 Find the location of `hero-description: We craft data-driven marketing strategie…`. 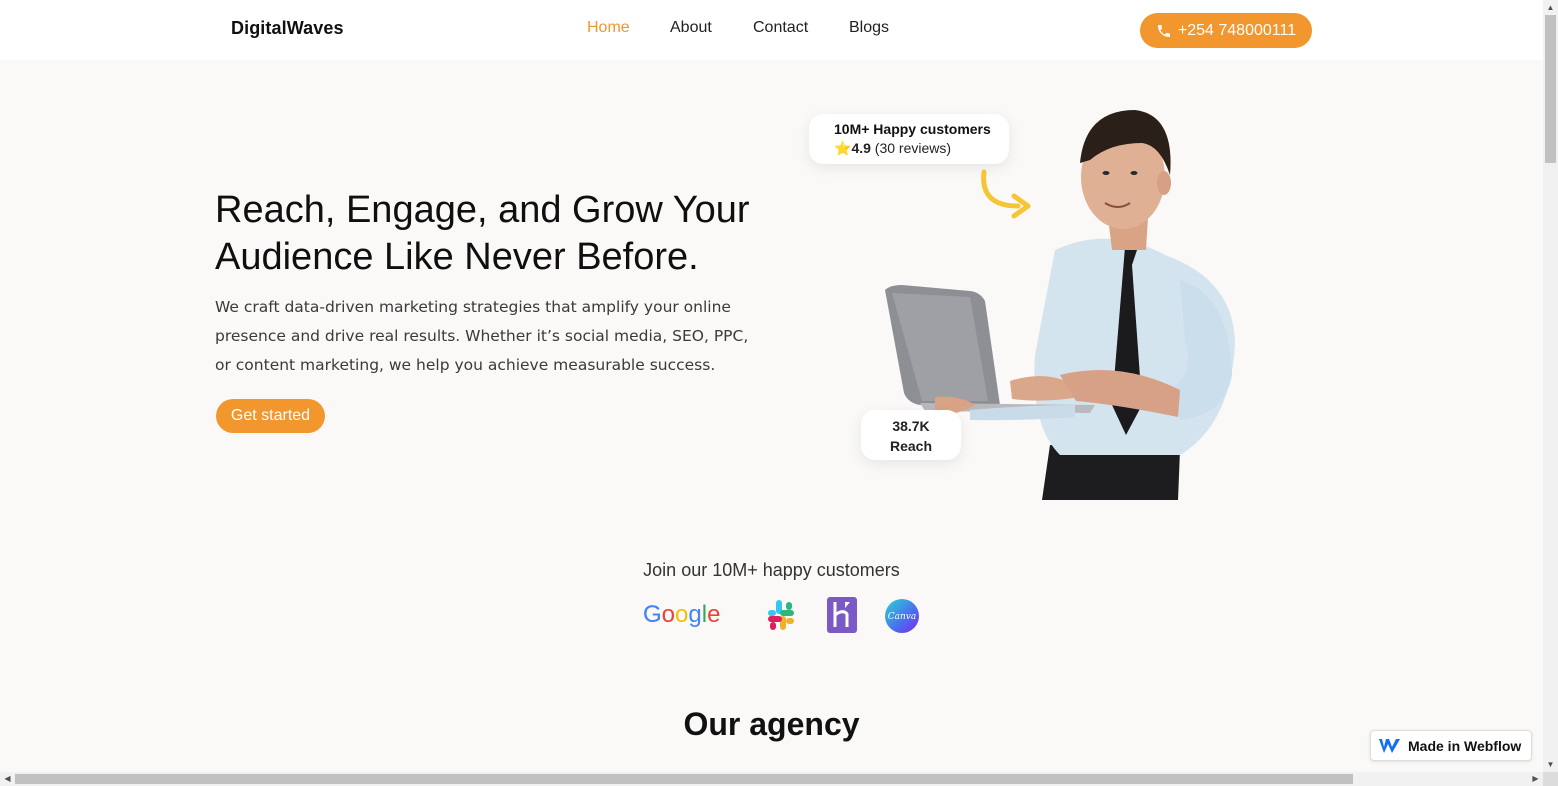

hero-description: We craft data-driven marketing strategie… is located at coordinates (482, 336).